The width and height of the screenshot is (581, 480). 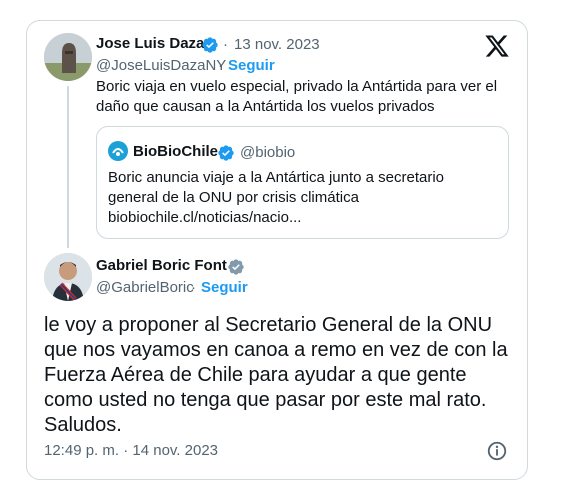 What do you see at coordinates (145, 287) in the screenshot?
I see `main-handle: @GabrielBoric` at bounding box center [145, 287].